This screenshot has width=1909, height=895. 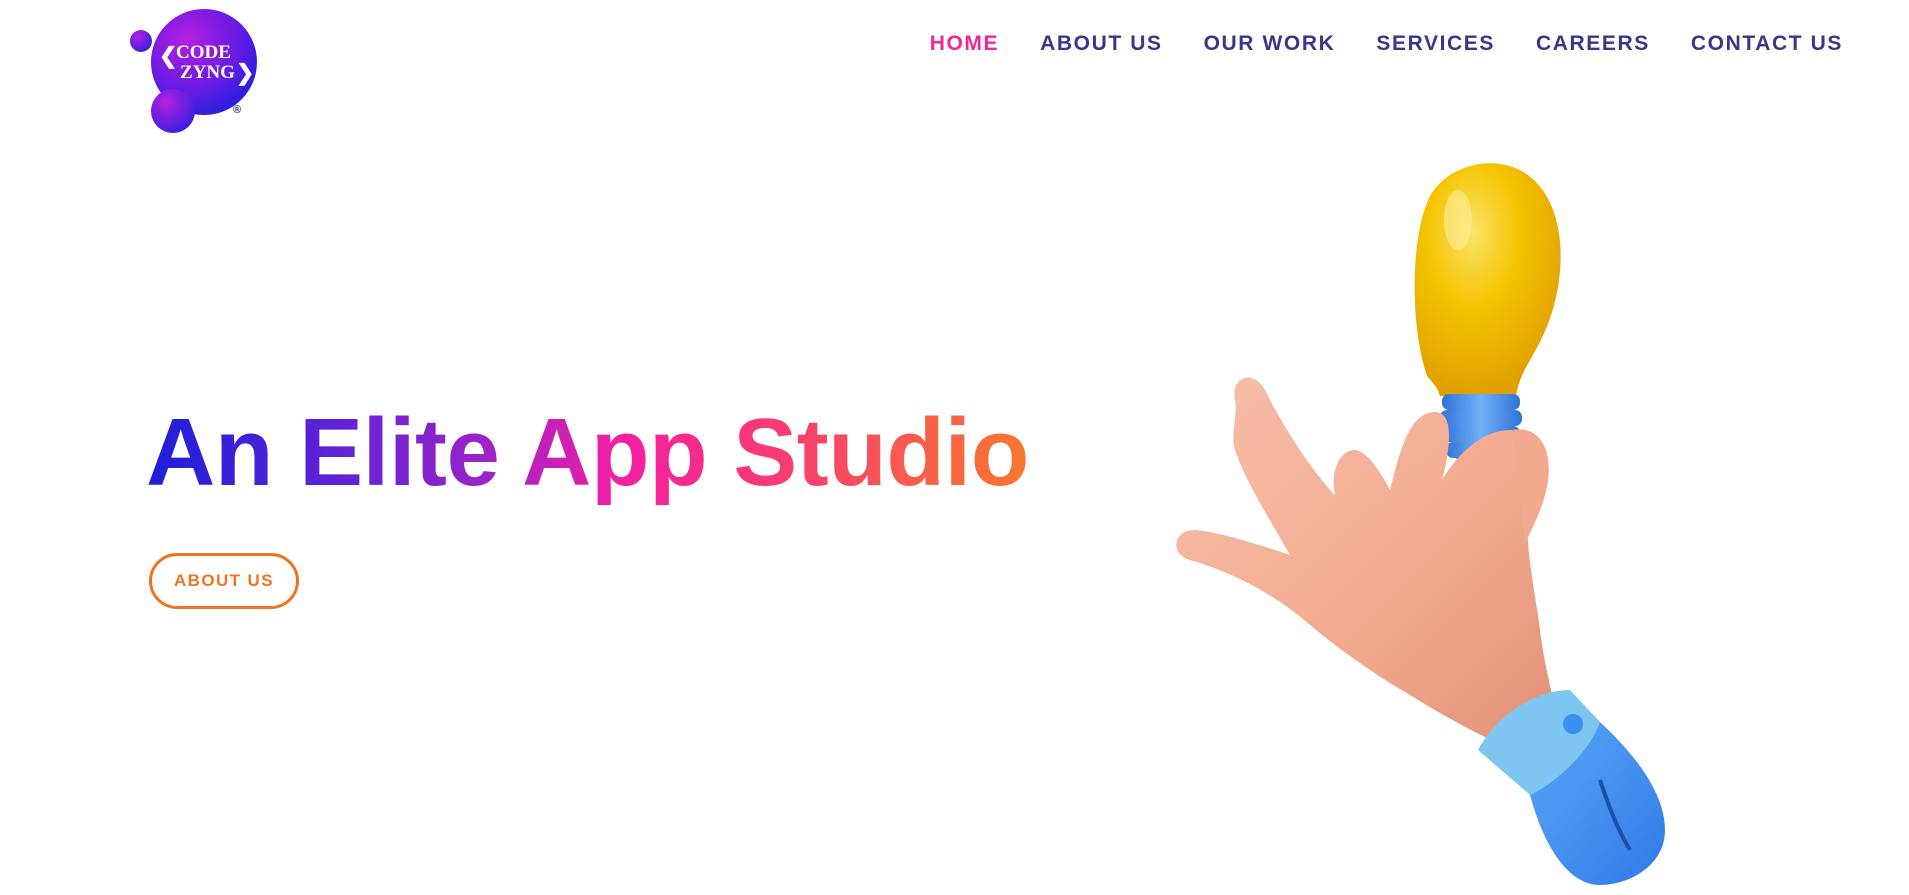 What do you see at coordinates (1767, 44) in the screenshot?
I see `nav-link-contact-us: CONTACT US` at bounding box center [1767, 44].